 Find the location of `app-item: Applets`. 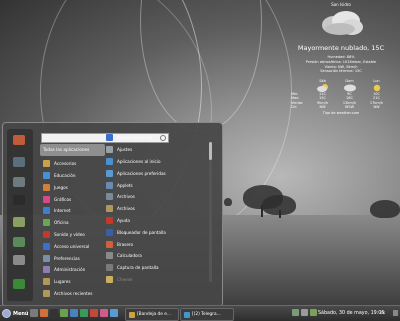

app-item: Applets is located at coordinates (154, 185).